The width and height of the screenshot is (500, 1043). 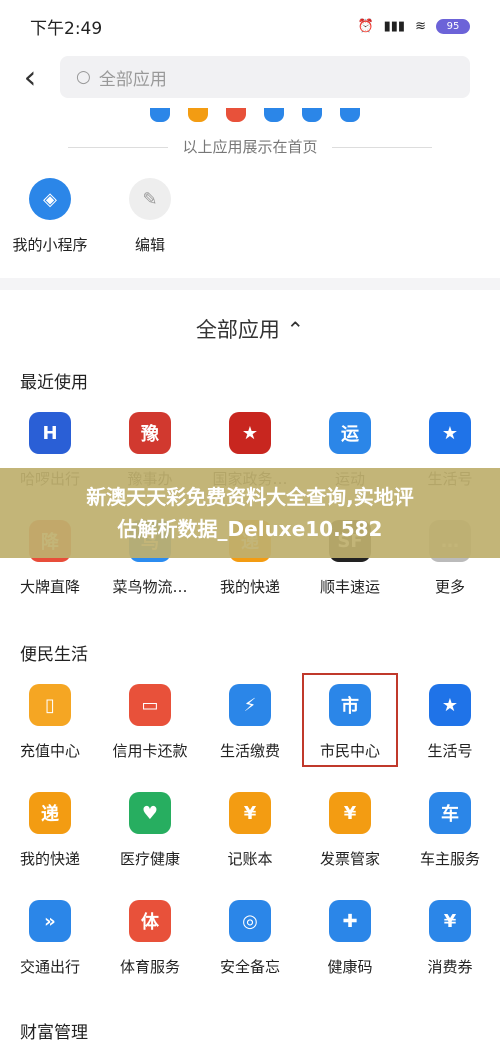 I want to click on app-label: 车主服务, so click(x=449, y=859).